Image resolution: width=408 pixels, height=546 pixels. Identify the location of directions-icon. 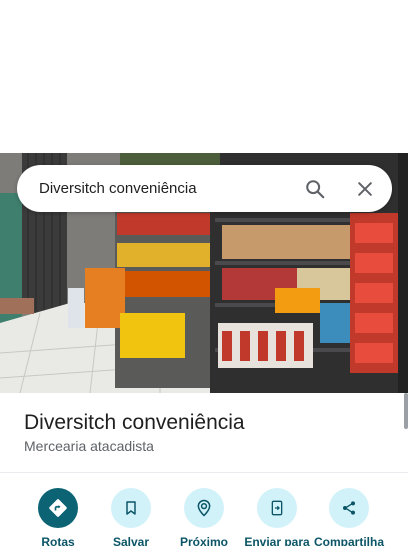
(58, 508).